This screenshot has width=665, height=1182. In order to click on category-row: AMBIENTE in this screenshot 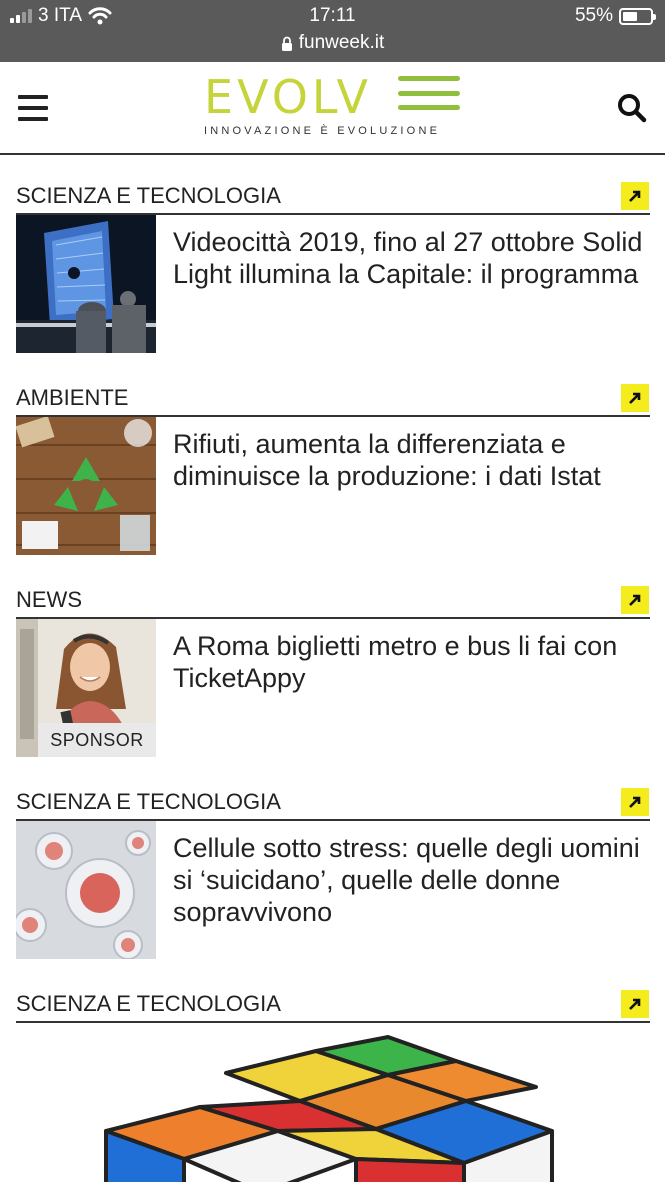, I will do `click(333, 398)`.